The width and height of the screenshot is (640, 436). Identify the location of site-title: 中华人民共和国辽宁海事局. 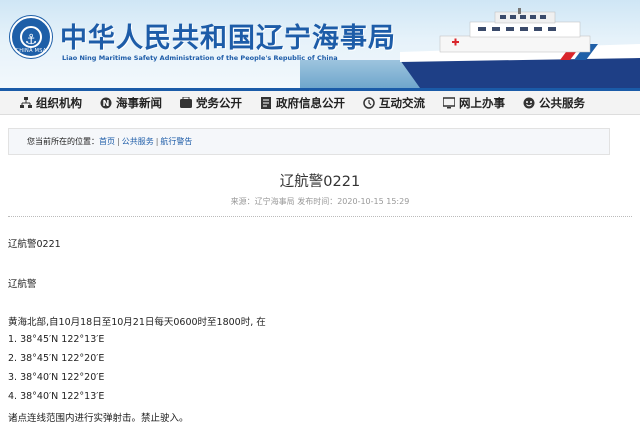
(228, 35).